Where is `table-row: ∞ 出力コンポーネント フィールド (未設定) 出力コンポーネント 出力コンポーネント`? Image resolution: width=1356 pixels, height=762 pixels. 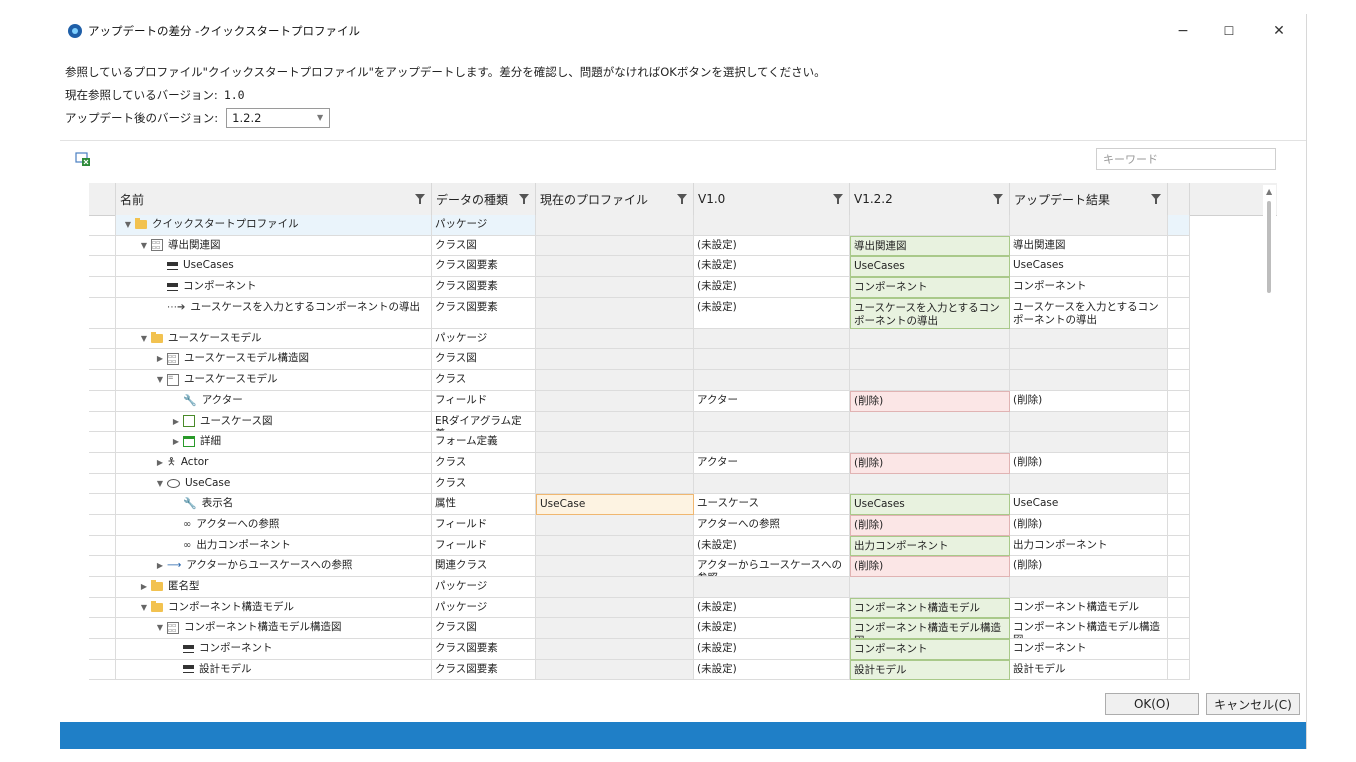
table-row: ∞ 出力コンポーネント フィールド (未設定) 出力コンポーネント 出力コンポーネント is located at coordinates (683, 546).